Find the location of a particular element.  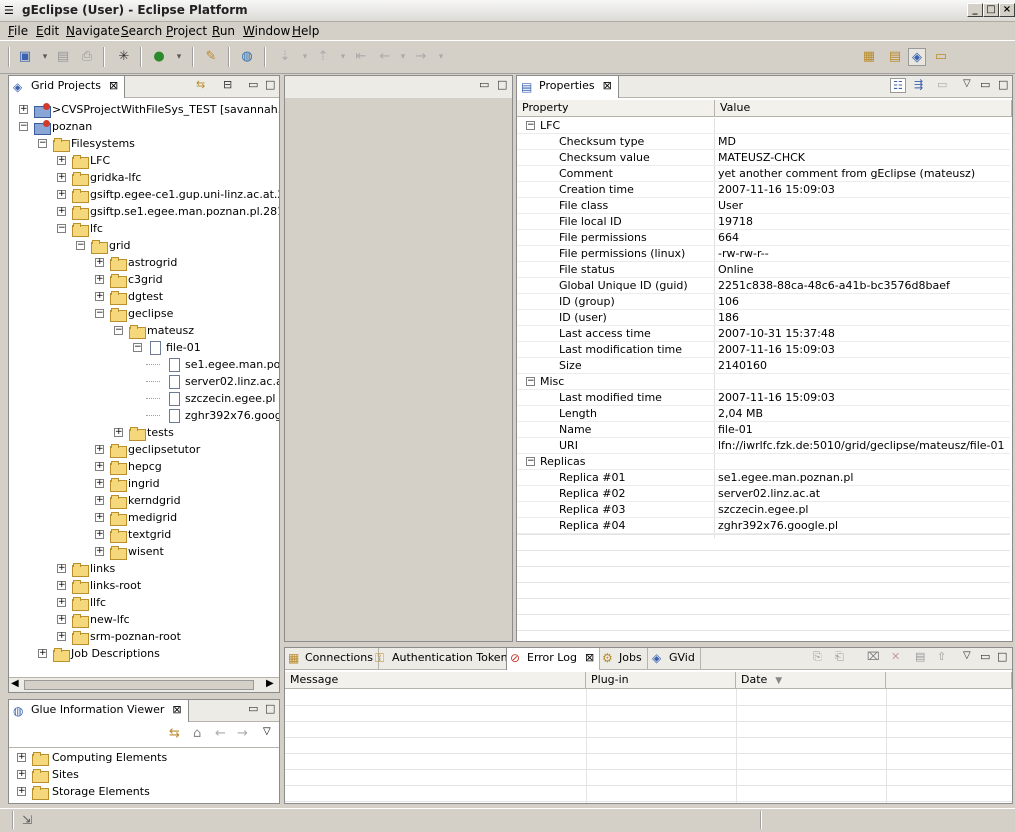

import-log-icon: ⎗ is located at coordinates (839, 657).